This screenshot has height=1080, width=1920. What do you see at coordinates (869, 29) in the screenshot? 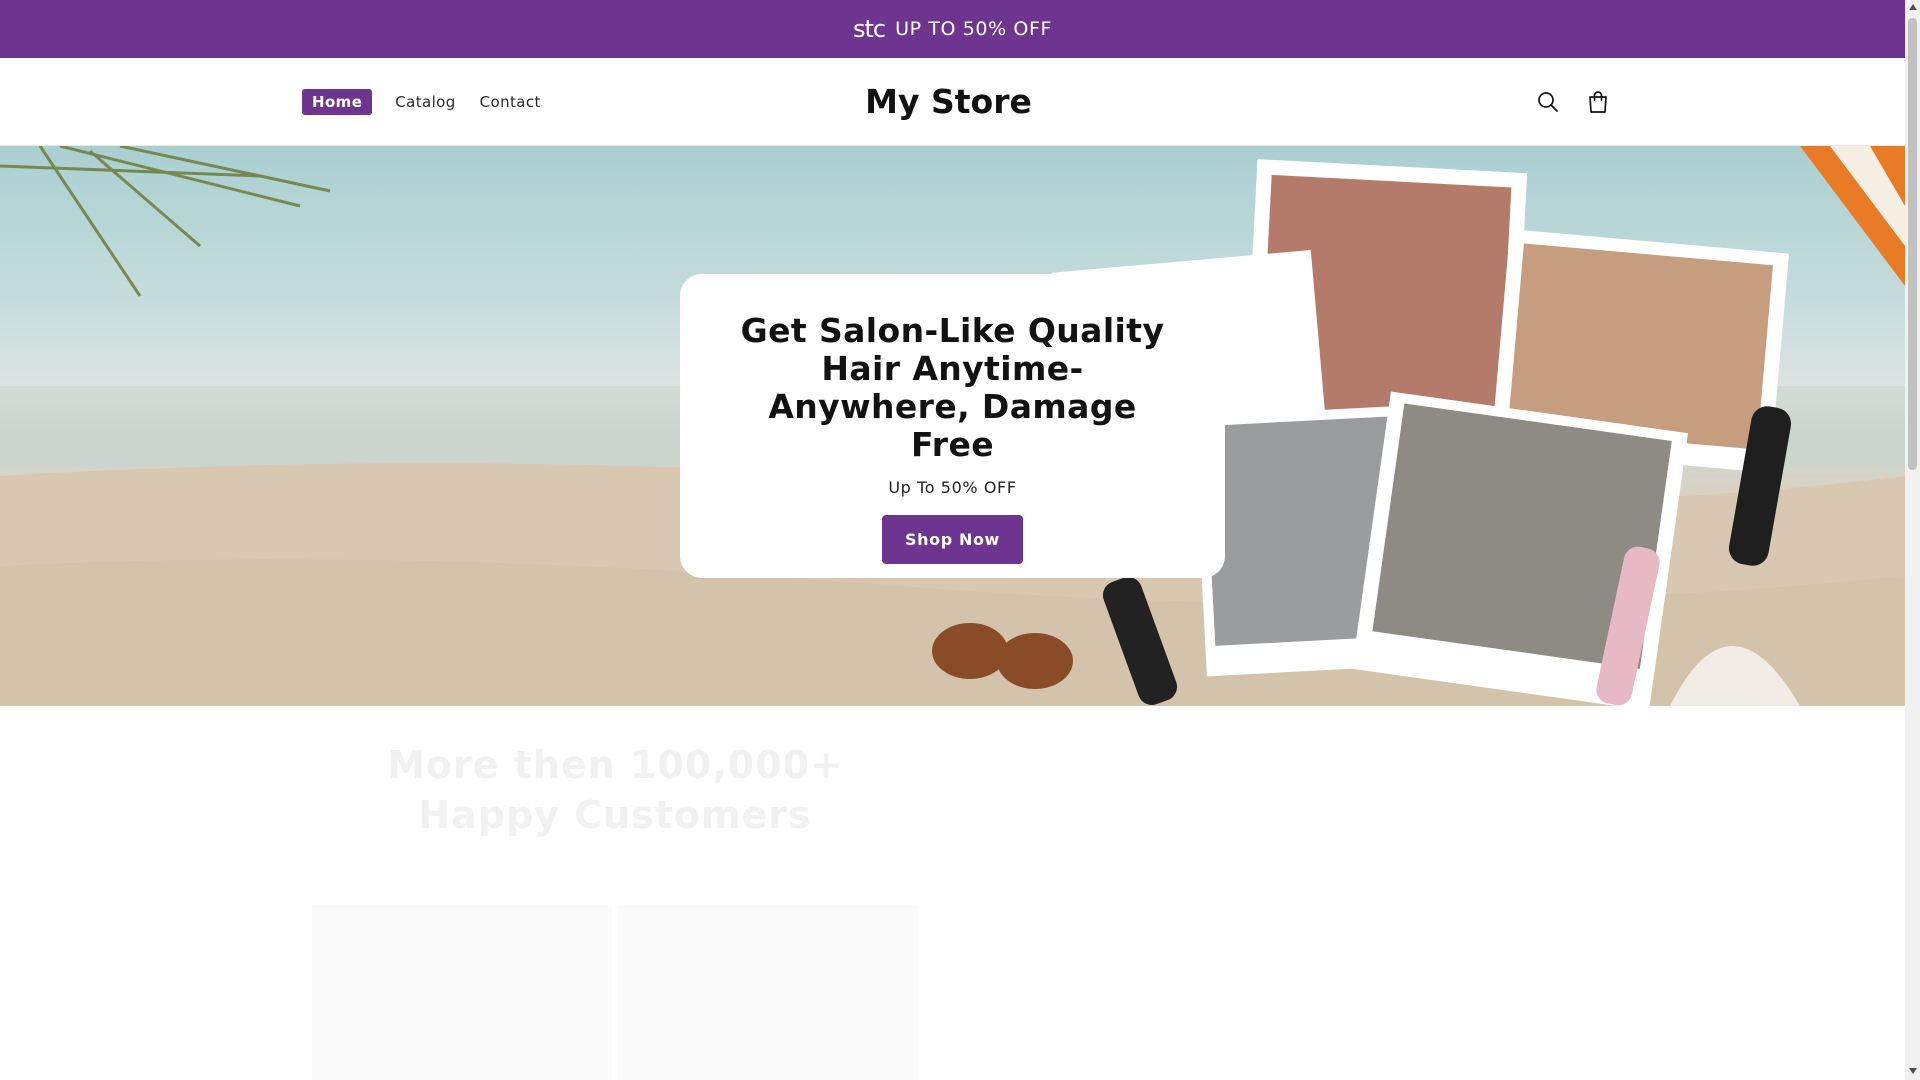
I see `announcement-brand: stc` at bounding box center [869, 29].